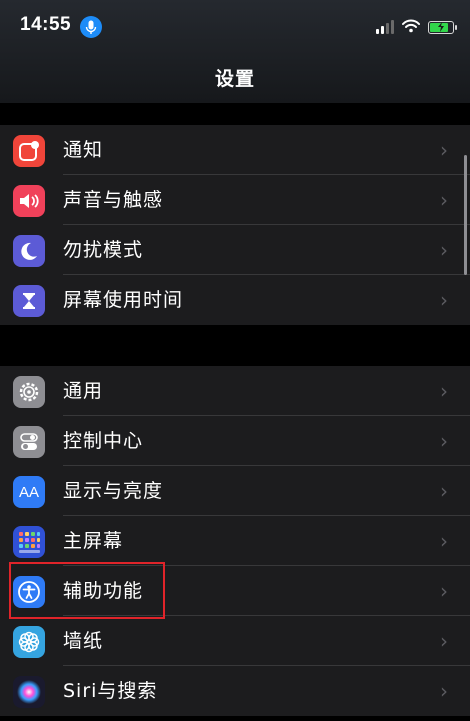 The width and height of the screenshot is (470, 721). What do you see at coordinates (93, 541) in the screenshot?
I see `settings-row-label: 主屏幕` at bounding box center [93, 541].